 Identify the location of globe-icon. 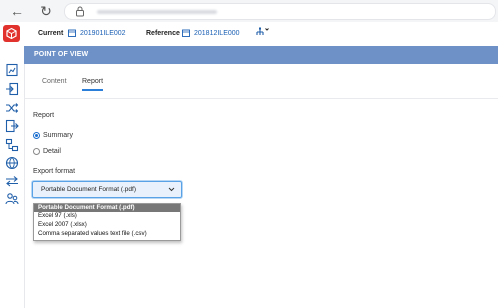
(12, 163).